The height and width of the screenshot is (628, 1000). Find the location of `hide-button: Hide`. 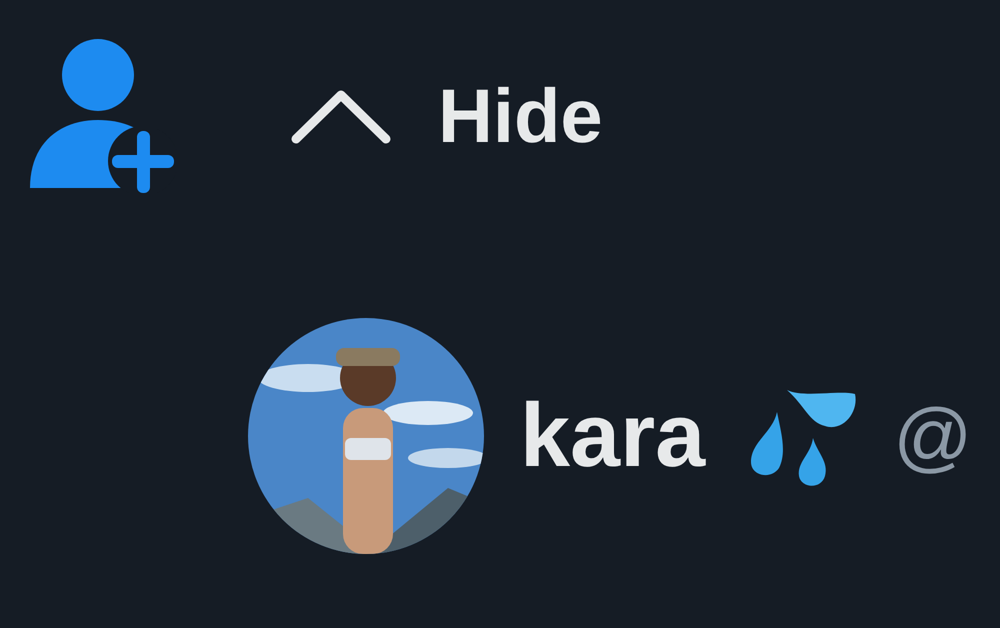

hide-button: Hide is located at coordinates (446, 117).